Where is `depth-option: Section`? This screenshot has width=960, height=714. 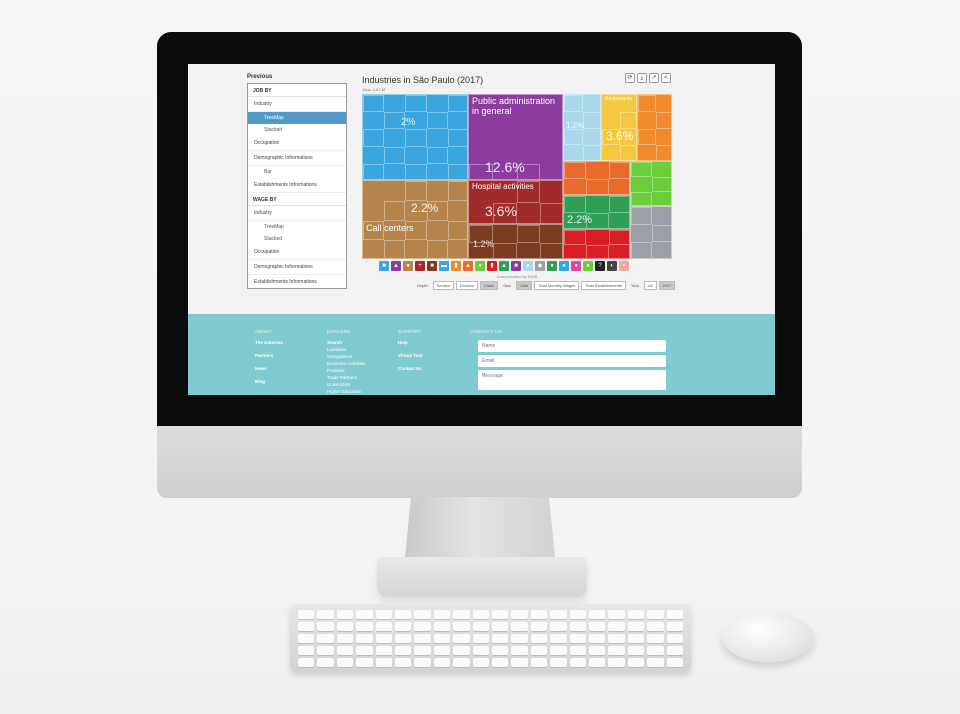
depth-option: Section is located at coordinates (443, 285).